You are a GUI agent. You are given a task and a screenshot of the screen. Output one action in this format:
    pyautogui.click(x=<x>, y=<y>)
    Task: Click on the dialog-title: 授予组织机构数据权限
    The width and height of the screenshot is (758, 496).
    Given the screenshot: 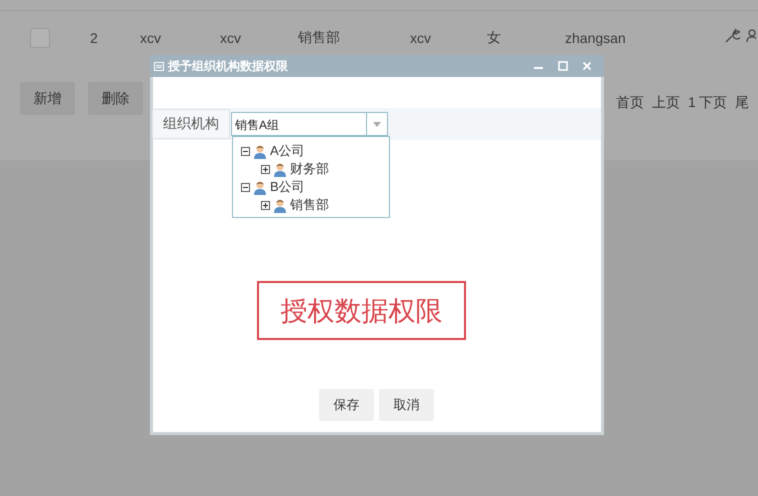 What is the action you would take?
    pyautogui.click(x=228, y=66)
    